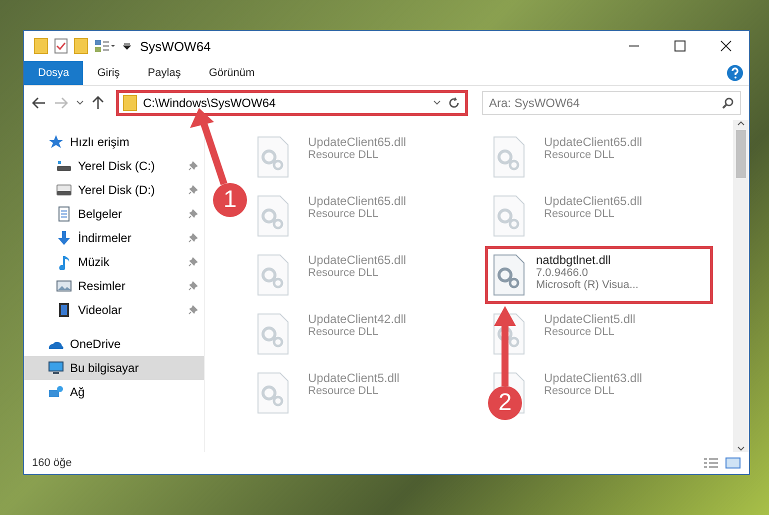 Image resolution: width=769 pixels, height=515 pixels. I want to click on music-note-icon, so click(64, 262).